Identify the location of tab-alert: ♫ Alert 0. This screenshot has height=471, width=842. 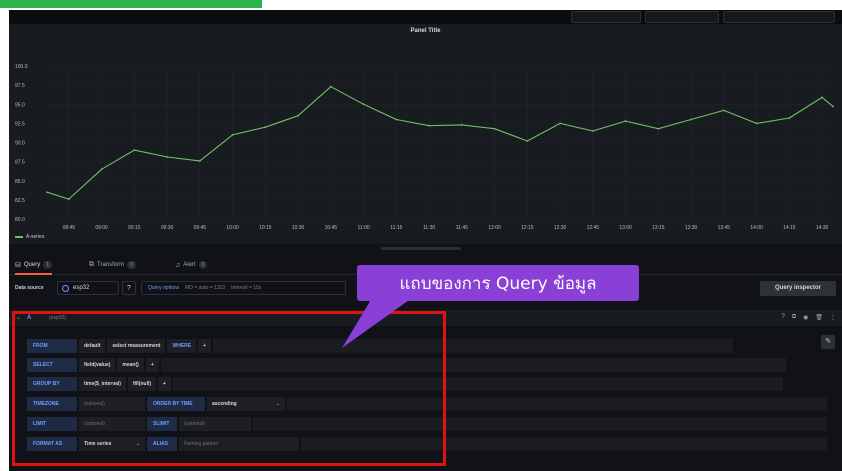
(191, 265).